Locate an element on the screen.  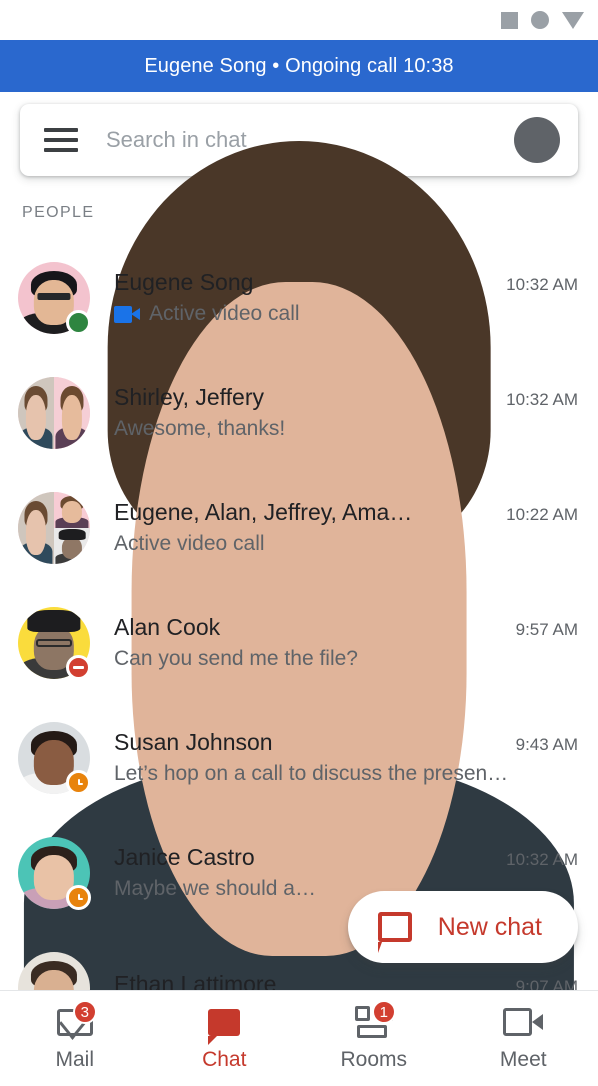
nav-item-meet: Meet is located at coordinates (523, 1038).